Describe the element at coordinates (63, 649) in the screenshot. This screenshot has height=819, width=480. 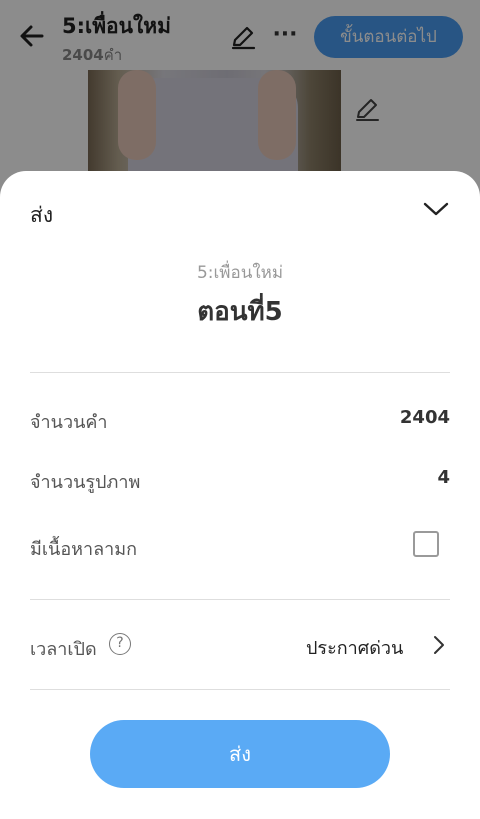
I see `publish-time-label: เวลาเปิด` at that location.